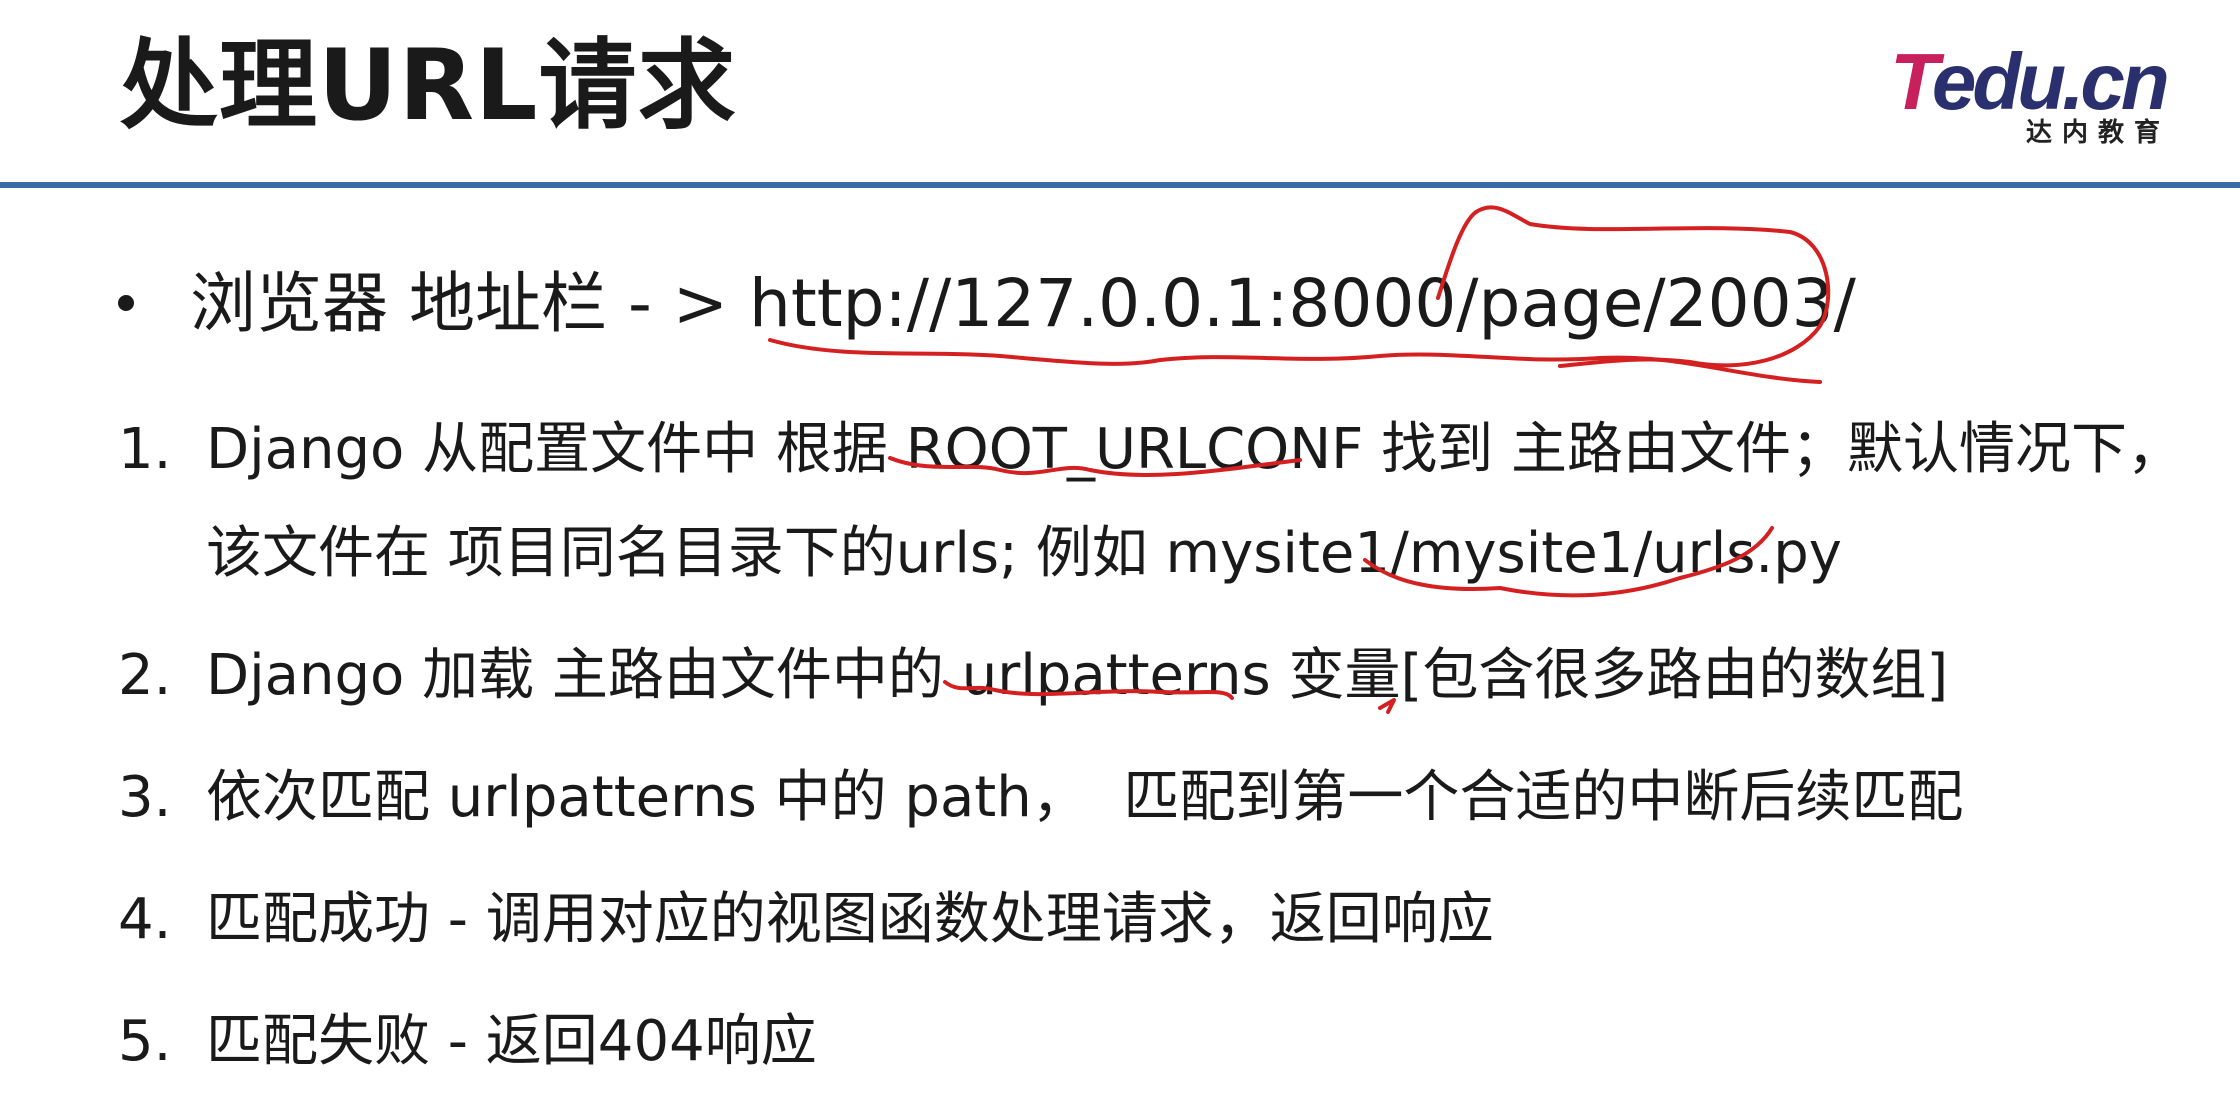 The height and width of the screenshot is (1114, 2240). Describe the element at coordinates (1295, 361) in the screenshot. I see `annotation-url-underline` at that location.